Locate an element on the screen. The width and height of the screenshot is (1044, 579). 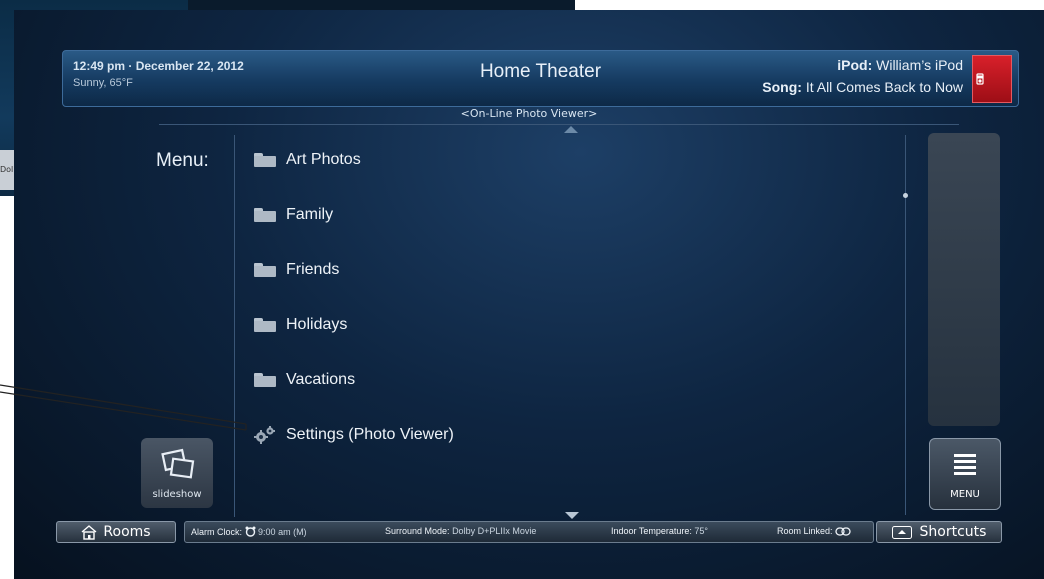
menu-item-holidays: Holidays is located at coordinates (300, 325).